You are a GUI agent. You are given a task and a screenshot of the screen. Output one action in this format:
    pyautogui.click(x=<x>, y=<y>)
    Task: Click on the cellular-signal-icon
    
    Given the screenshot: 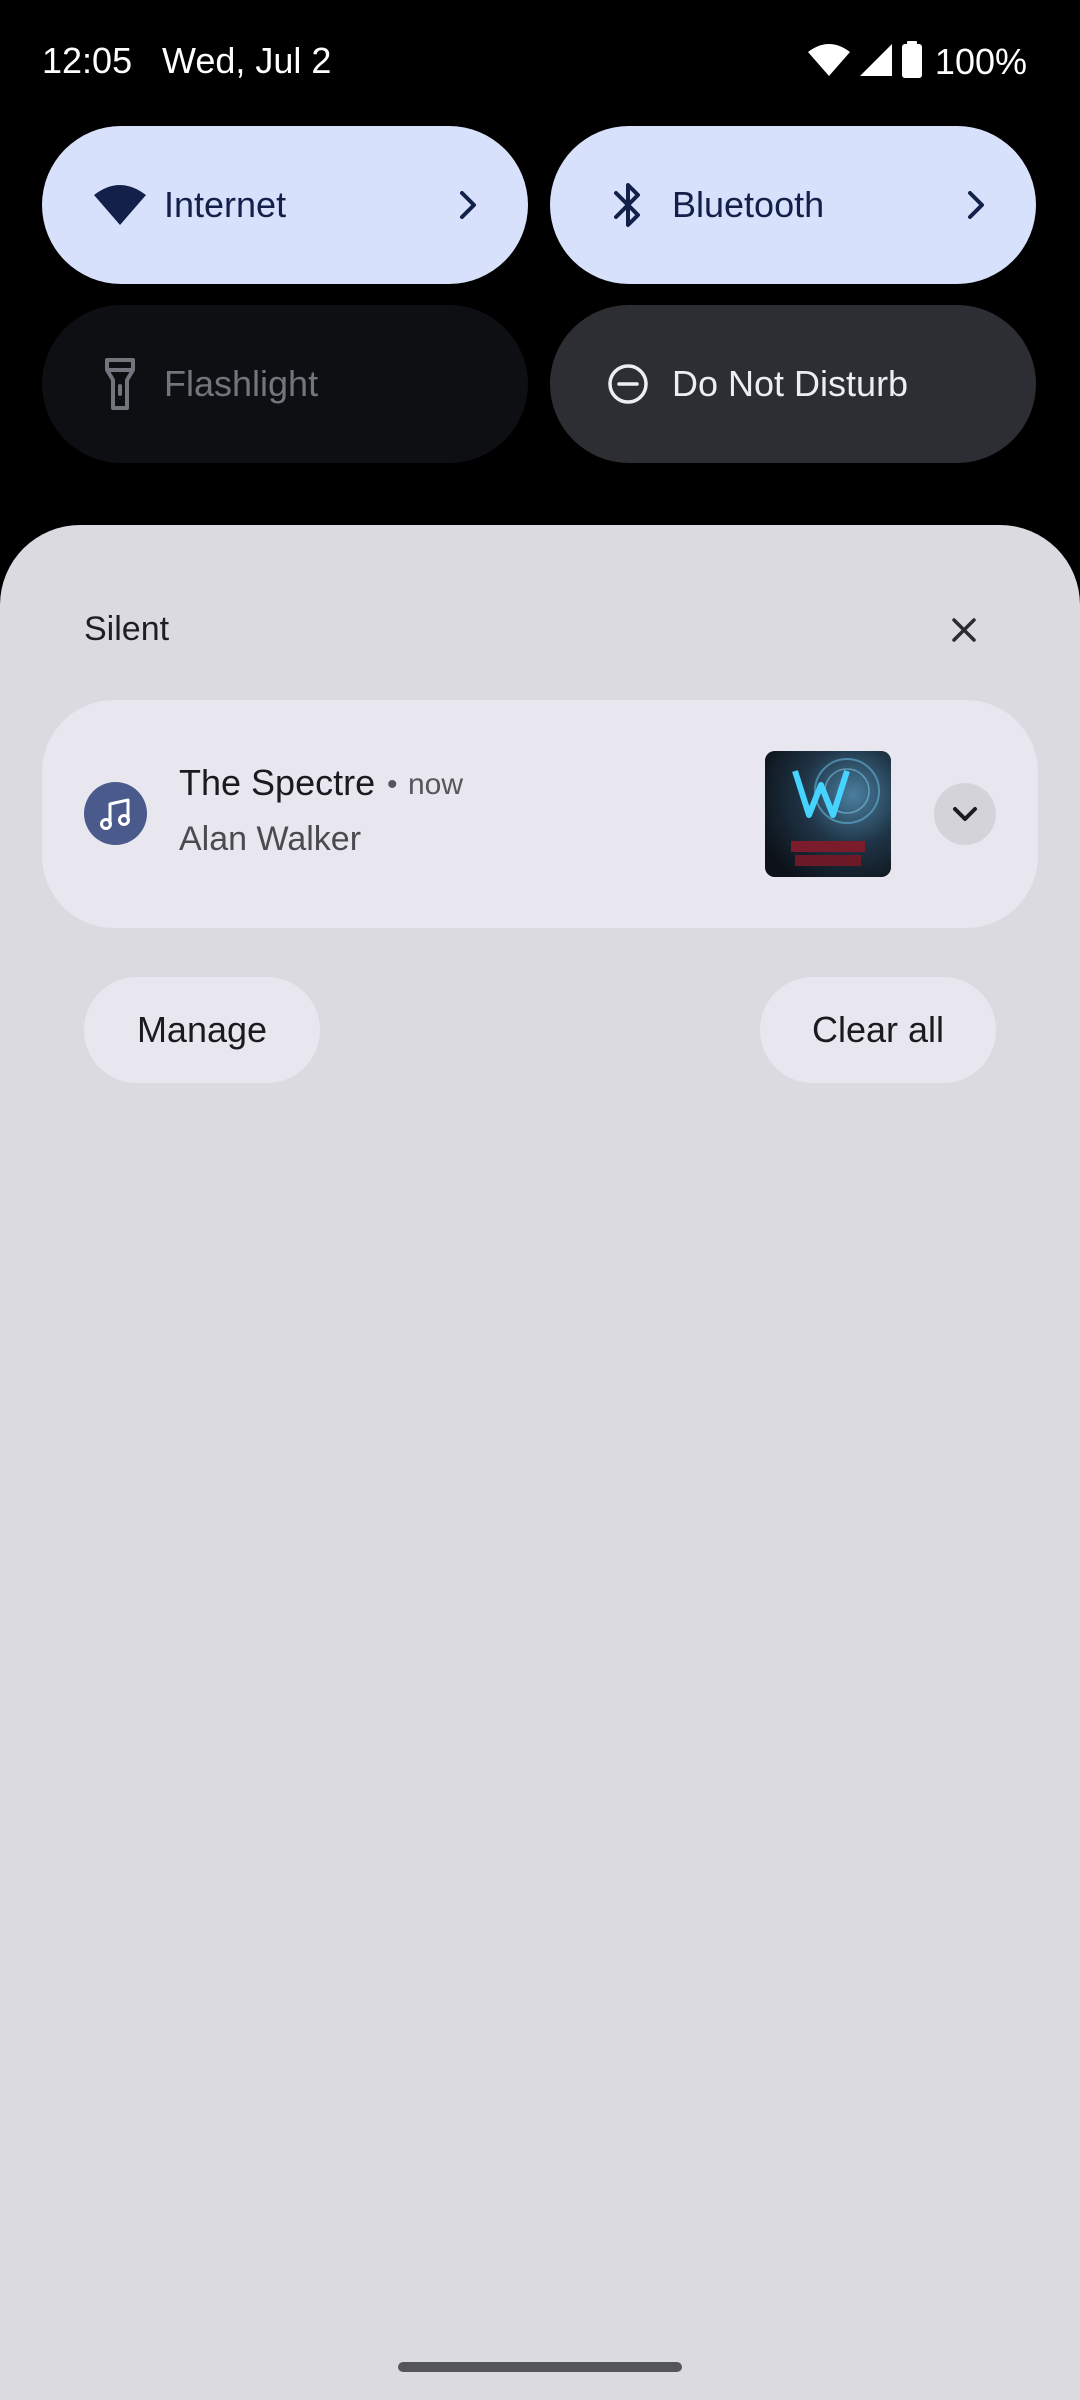 What is the action you would take?
    pyautogui.click(x=876, y=62)
    